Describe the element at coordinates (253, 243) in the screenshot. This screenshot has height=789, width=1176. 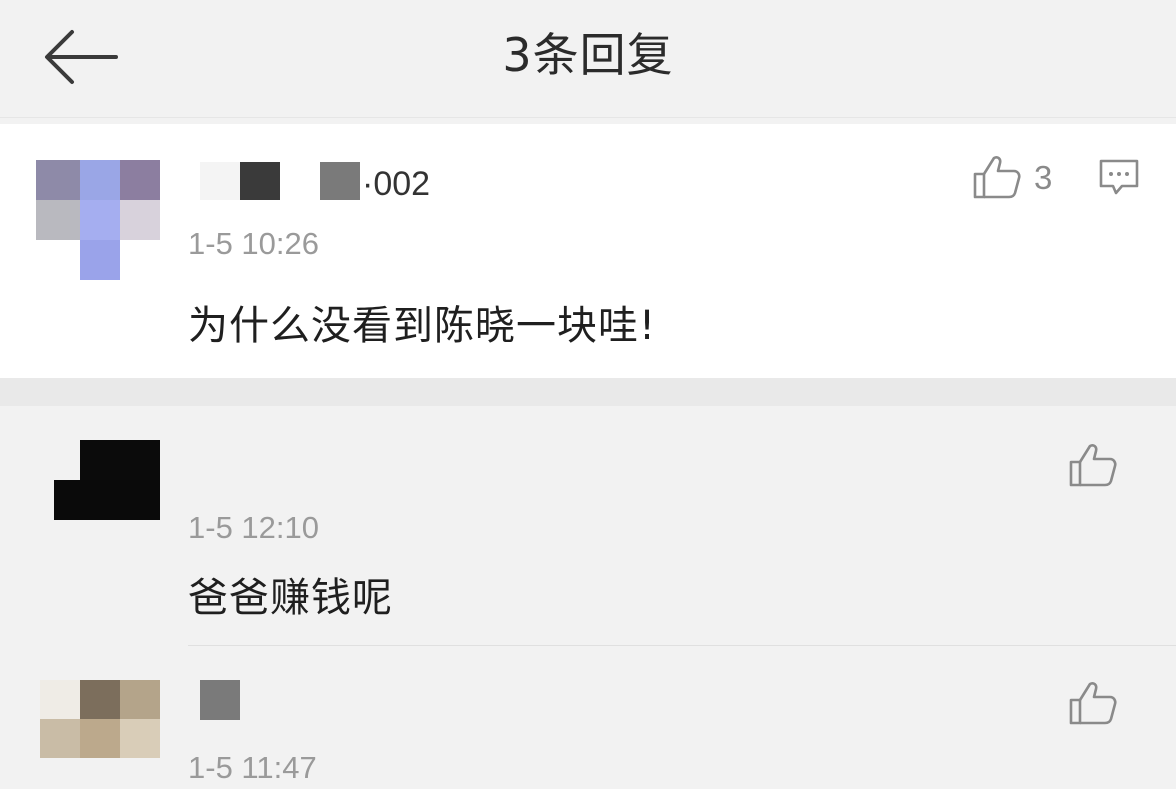
I see `comment-timestamp: 1-5 10:26` at that location.